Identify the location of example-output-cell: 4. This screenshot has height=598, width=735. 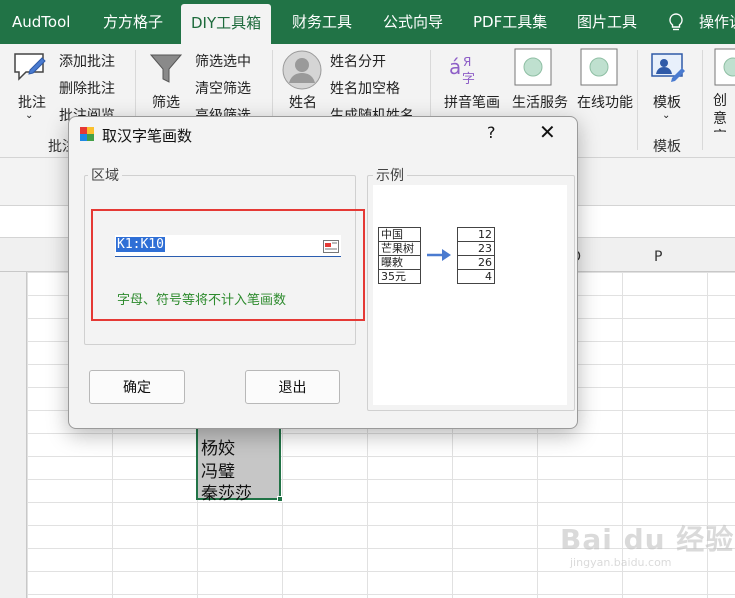
(476, 276).